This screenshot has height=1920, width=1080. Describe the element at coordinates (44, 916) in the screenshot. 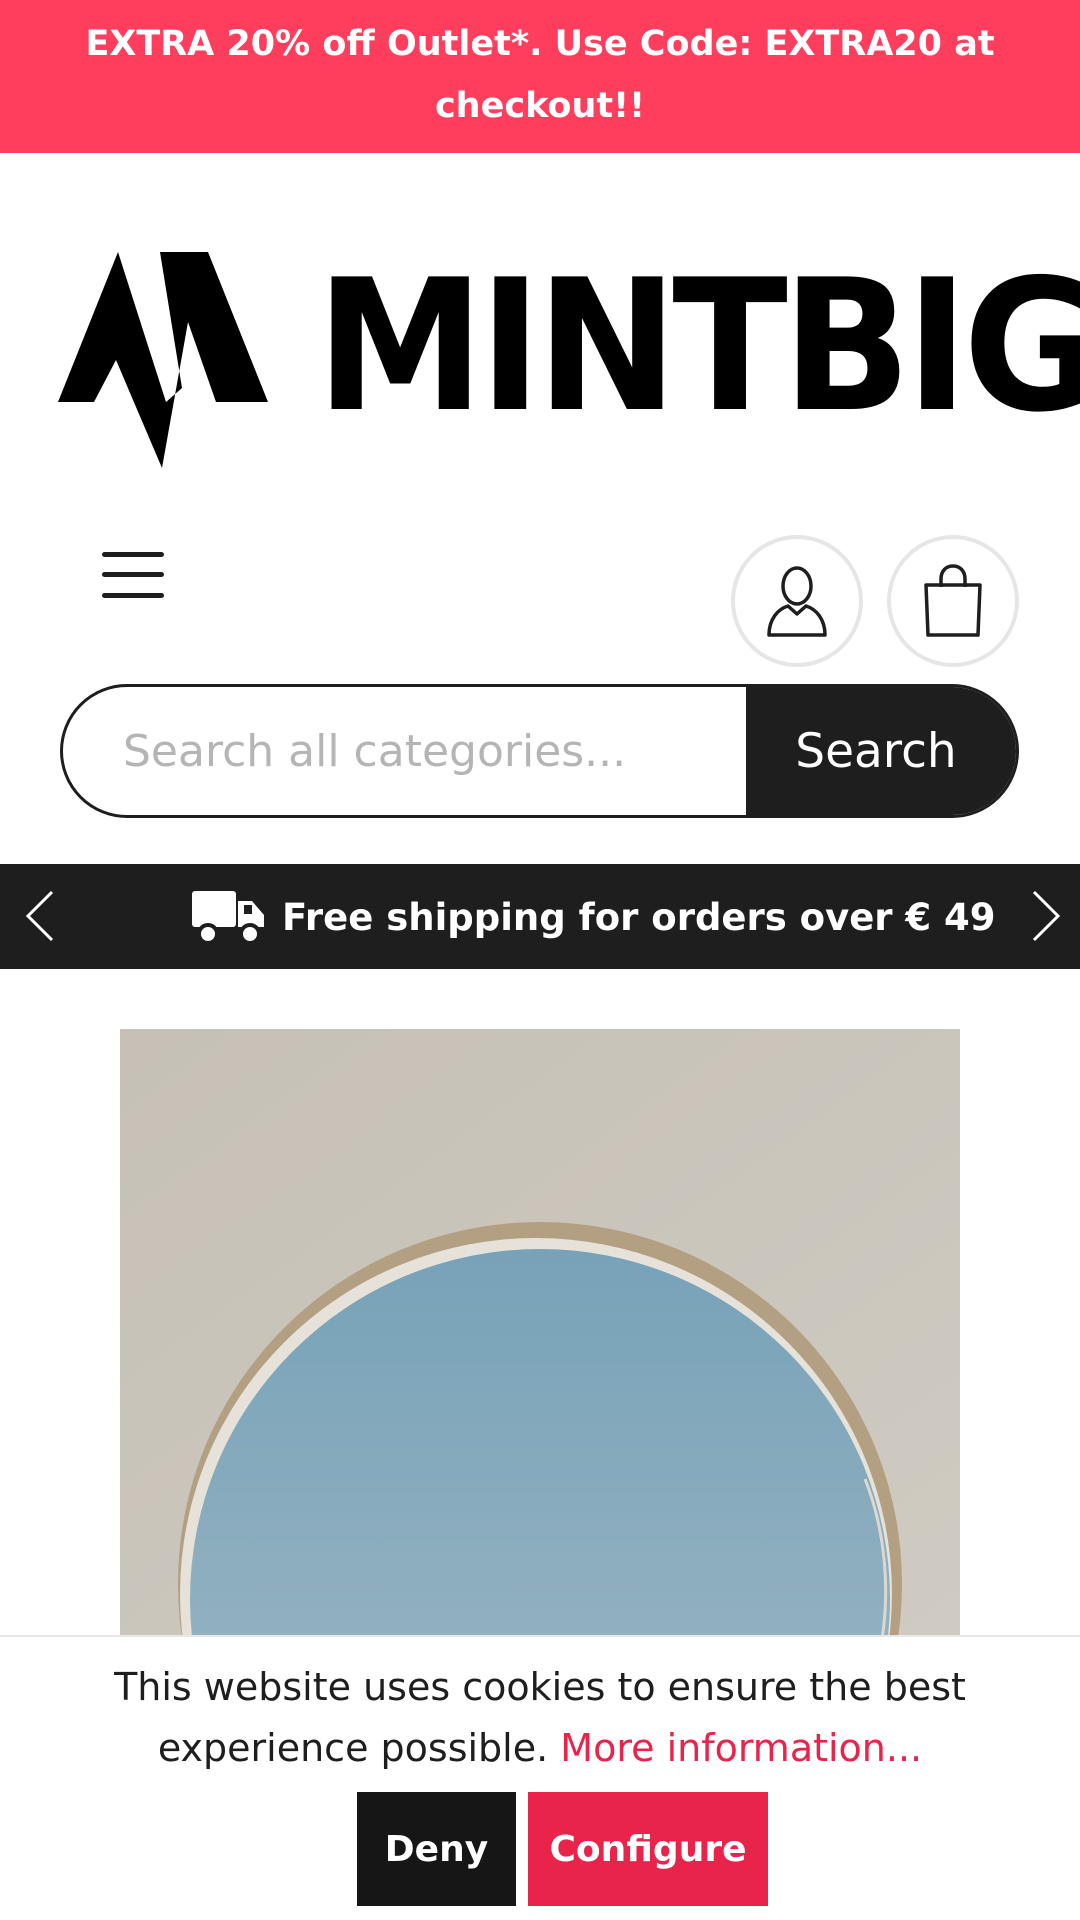

I see `chevron-left-icon` at that location.